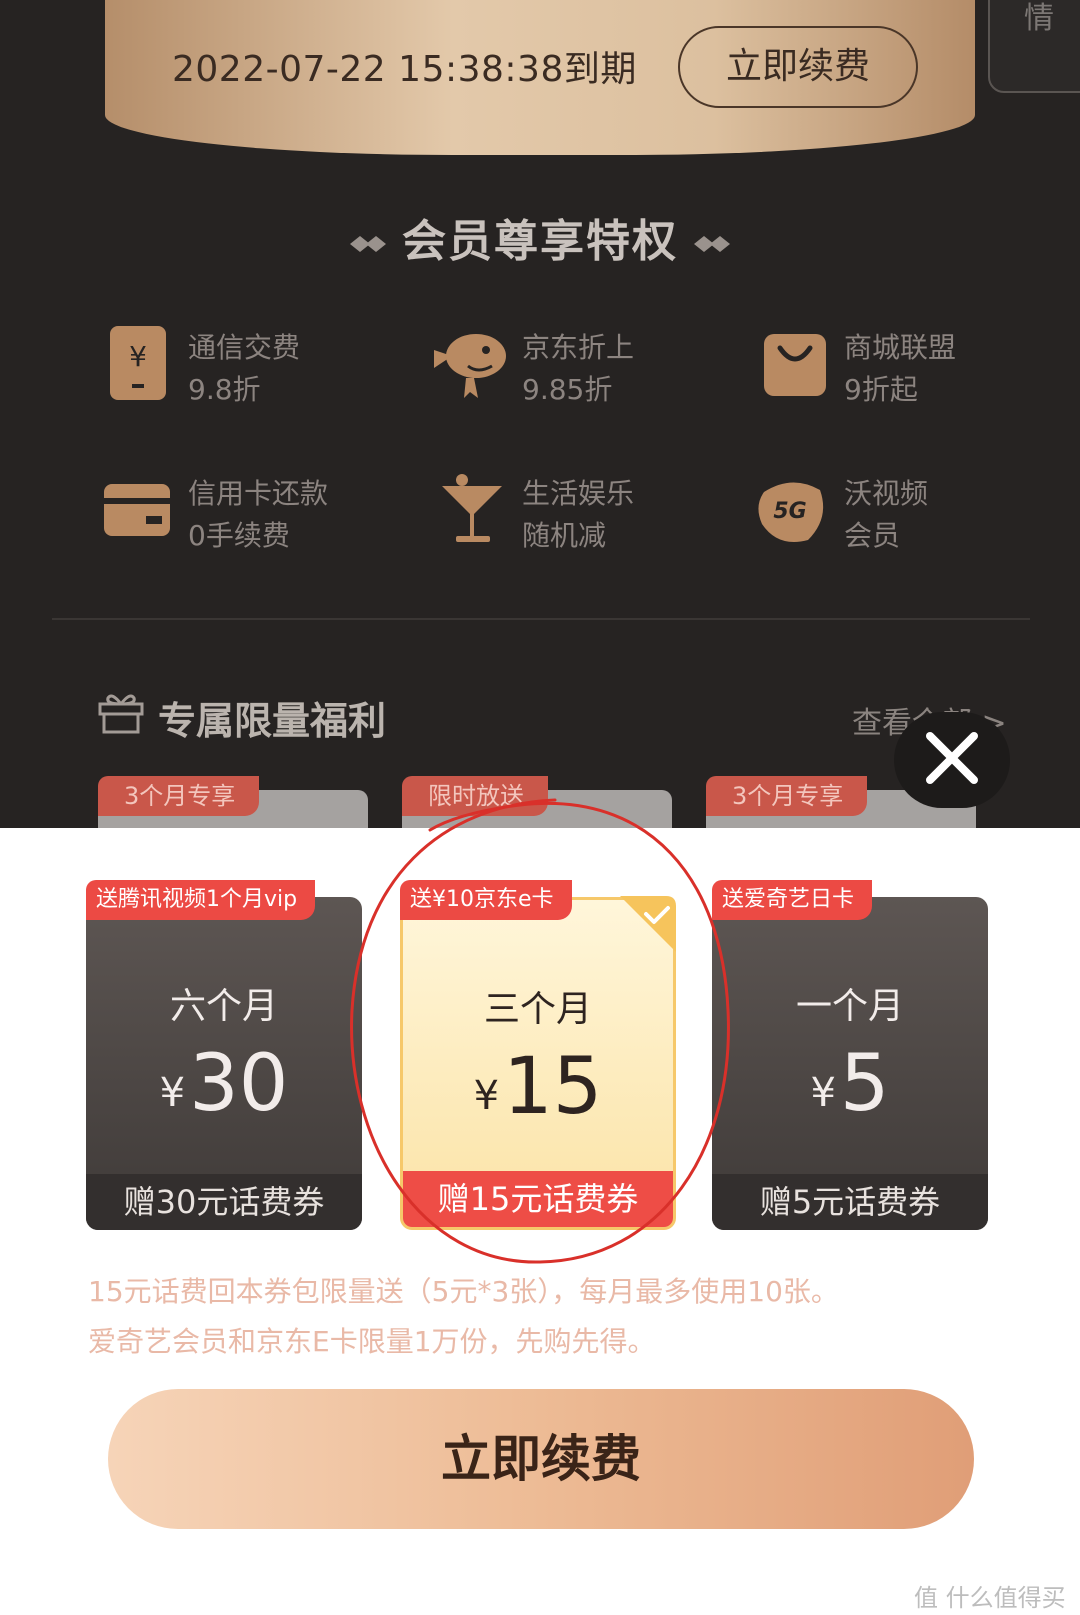  I want to click on privilege-label: 信用卡还款, so click(258, 493).